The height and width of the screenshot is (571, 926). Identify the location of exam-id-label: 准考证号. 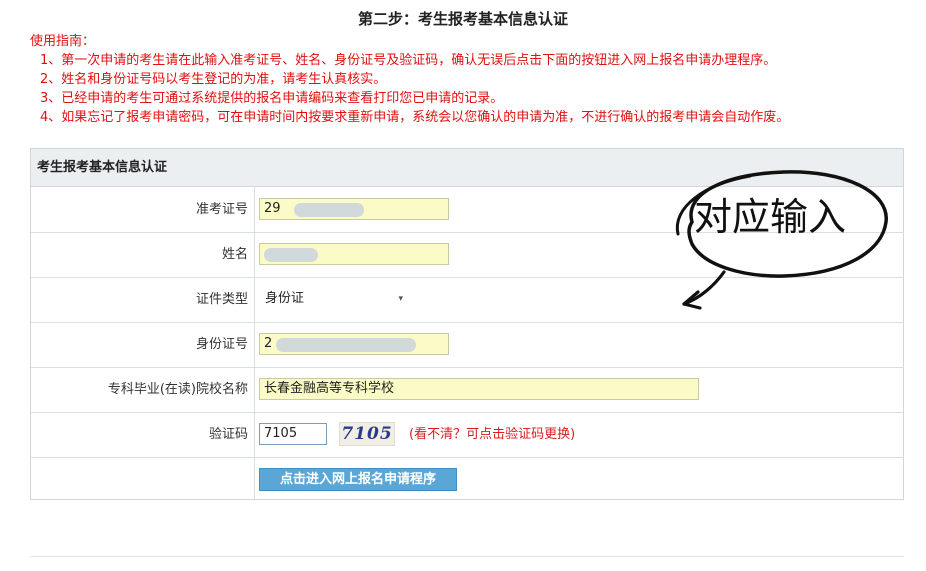
(143, 209).